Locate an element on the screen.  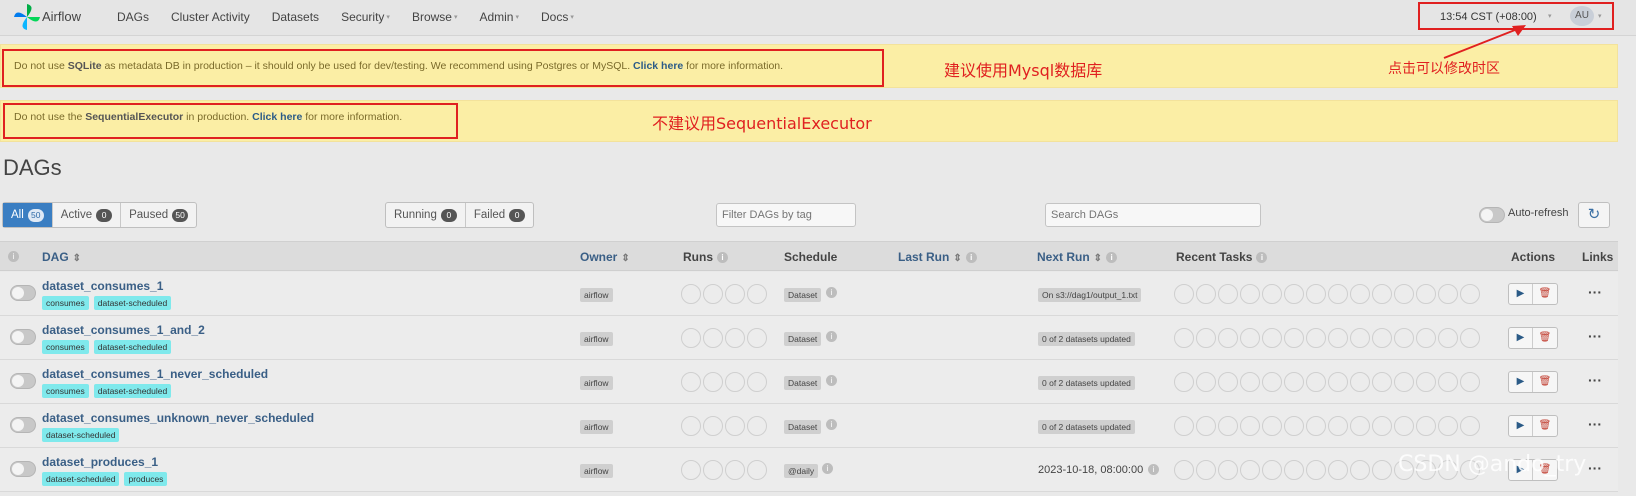
next-run-badge: On s3://dag1/output_1.txt is located at coordinates (1090, 295).